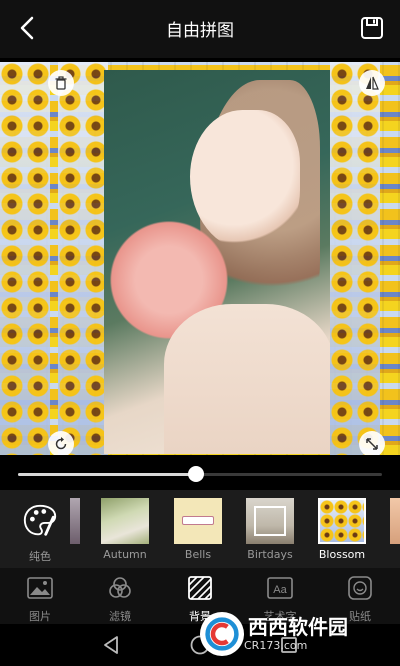 The image size is (400, 666). What do you see at coordinates (196, 474) in the screenshot?
I see `slider-thumb` at bounding box center [196, 474].